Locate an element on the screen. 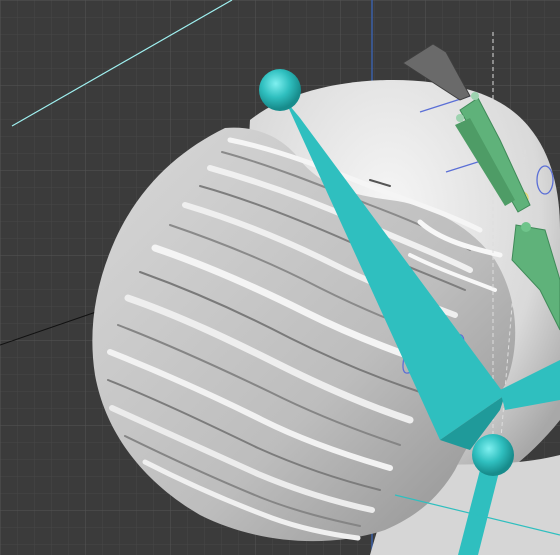 Image resolution: width=560 pixels, height=555 pixels. joint-top is located at coordinates (280, 90).